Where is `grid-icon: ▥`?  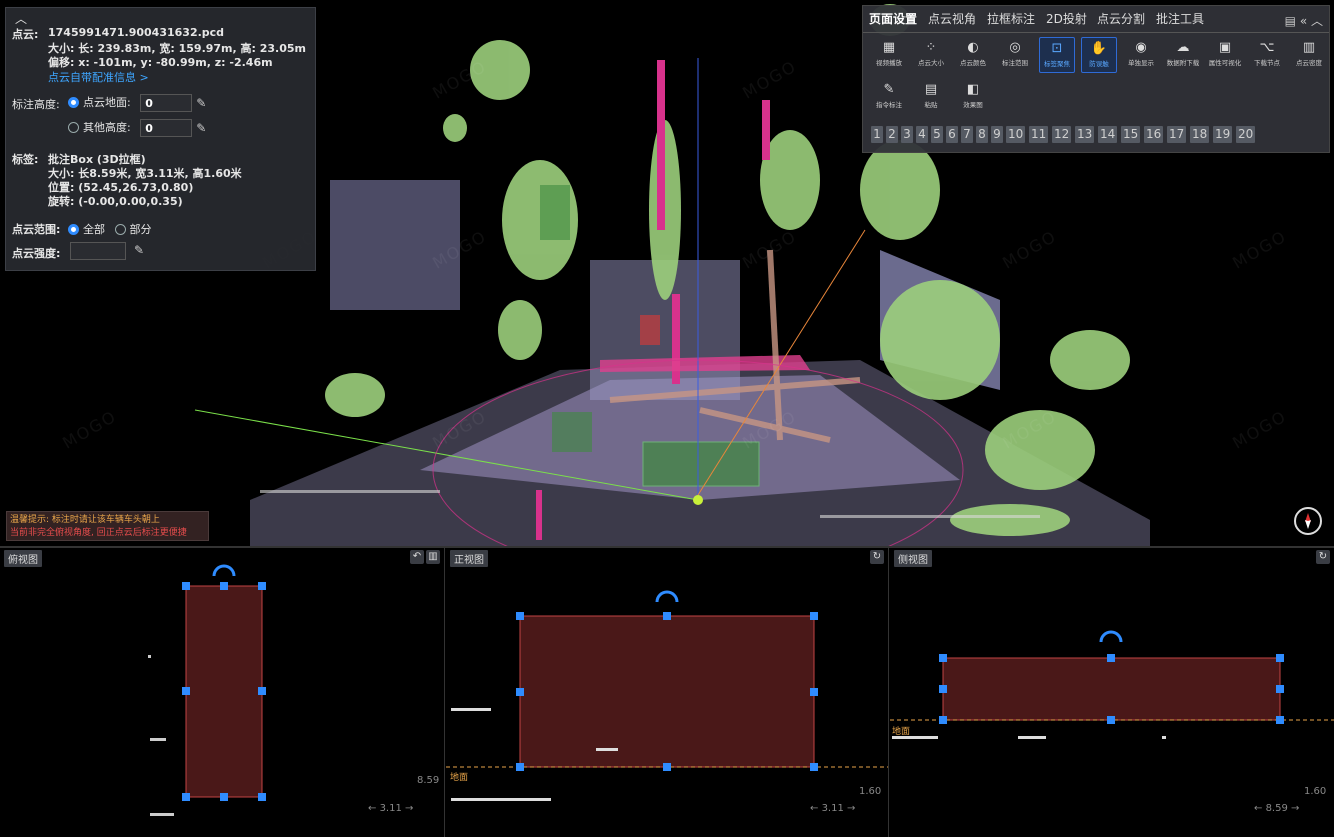 grid-icon: ▥ is located at coordinates (1309, 47).